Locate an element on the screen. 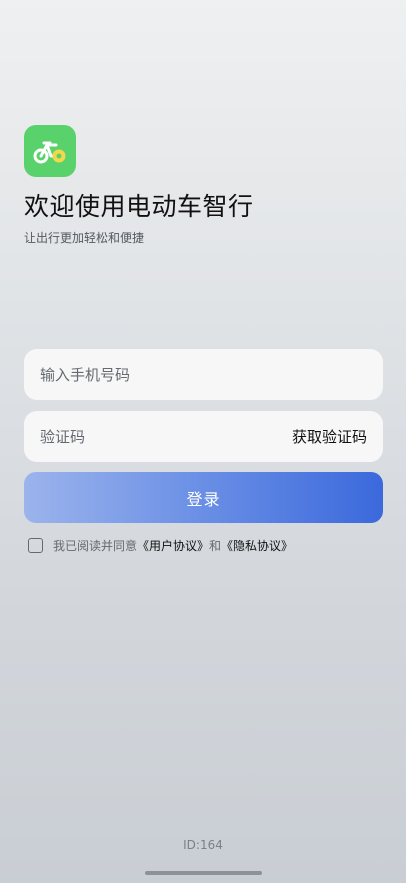  phone-input is located at coordinates (203, 374).